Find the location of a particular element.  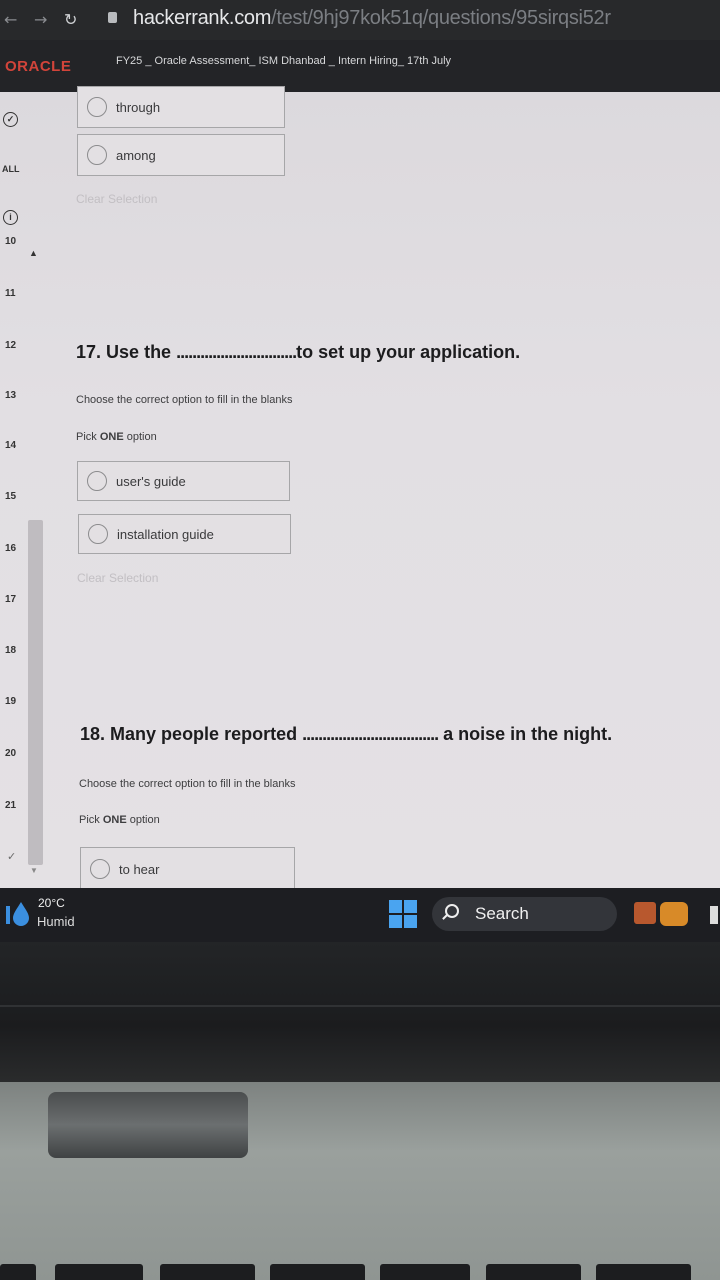

caret-up-icon: ▲ is located at coordinates (33, 253).